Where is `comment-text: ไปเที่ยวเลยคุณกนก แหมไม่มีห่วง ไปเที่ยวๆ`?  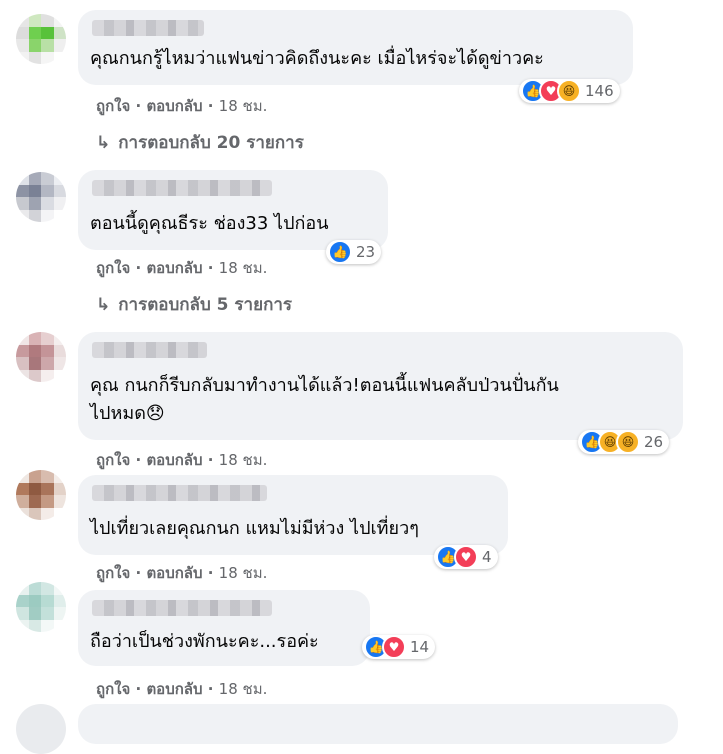
comment-text: ไปเที่ยวเลยคุณกนก แหมไม่มีห่วง ไปเที่ยวๆ is located at coordinates (254, 528).